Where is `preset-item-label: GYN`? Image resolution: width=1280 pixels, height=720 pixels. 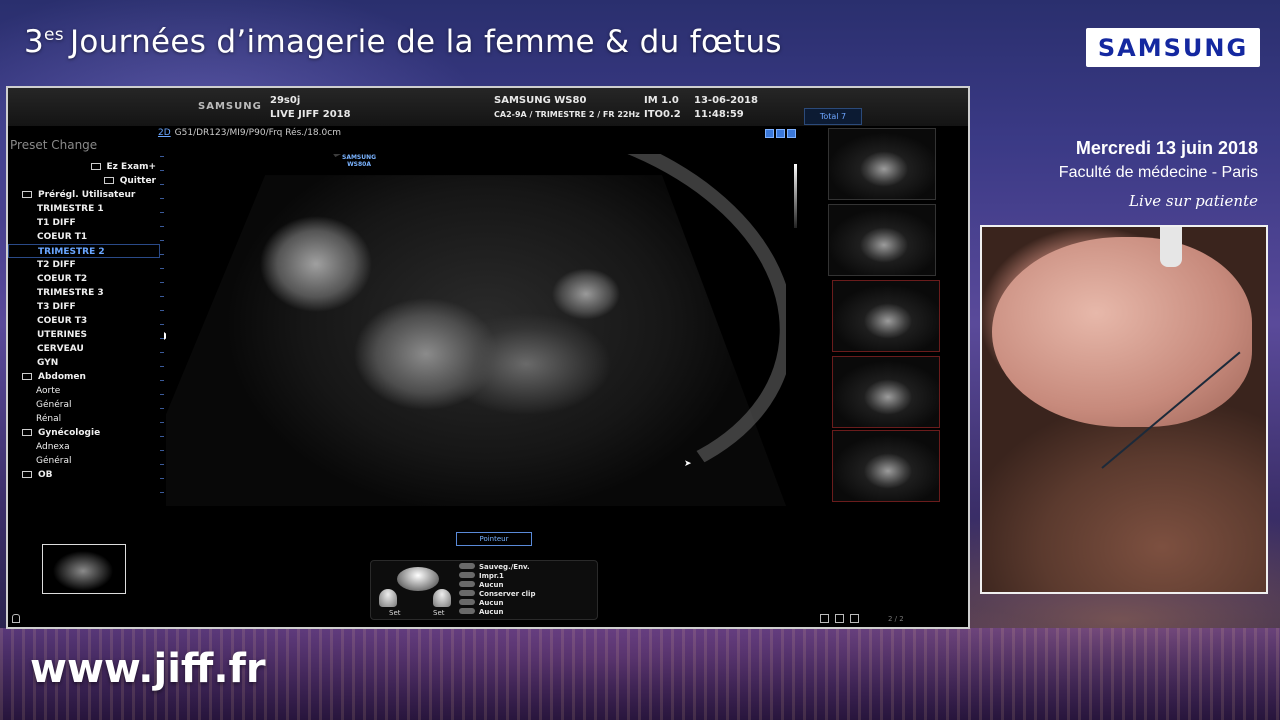 preset-item-label: GYN is located at coordinates (48, 363).